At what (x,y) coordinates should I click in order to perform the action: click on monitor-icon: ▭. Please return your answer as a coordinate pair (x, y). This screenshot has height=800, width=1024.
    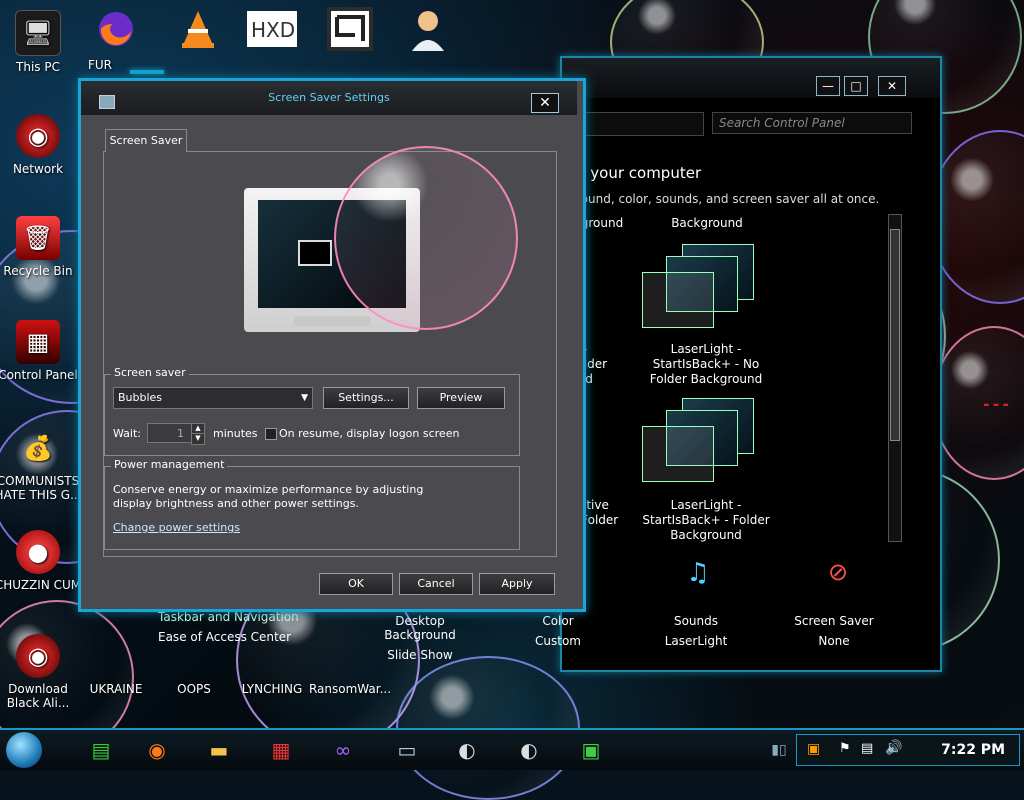
    Looking at the image, I should click on (407, 750).